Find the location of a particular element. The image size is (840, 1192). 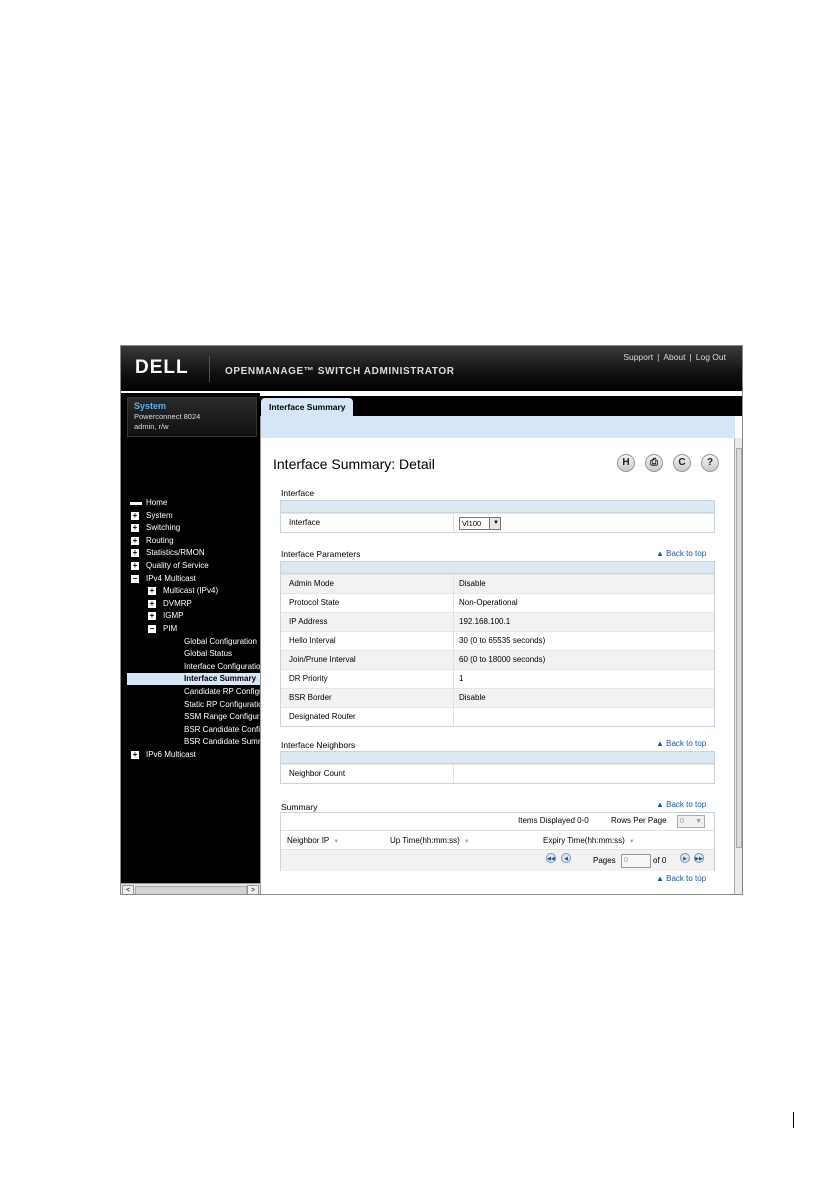

print-icon: ⎙ is located at coordinates (654, 463).